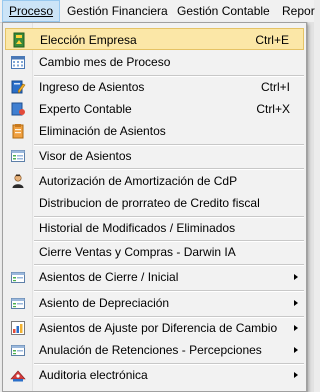  Describe the element at coordinates (310, 207) in the screenshot. I see `background-window-edge` at that location.